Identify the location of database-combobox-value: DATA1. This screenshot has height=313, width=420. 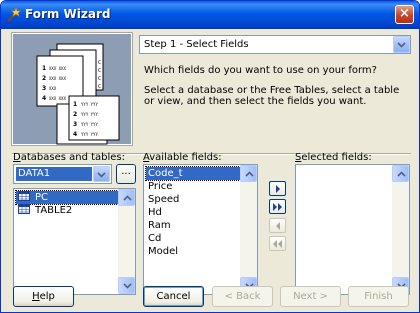
(54, 174).